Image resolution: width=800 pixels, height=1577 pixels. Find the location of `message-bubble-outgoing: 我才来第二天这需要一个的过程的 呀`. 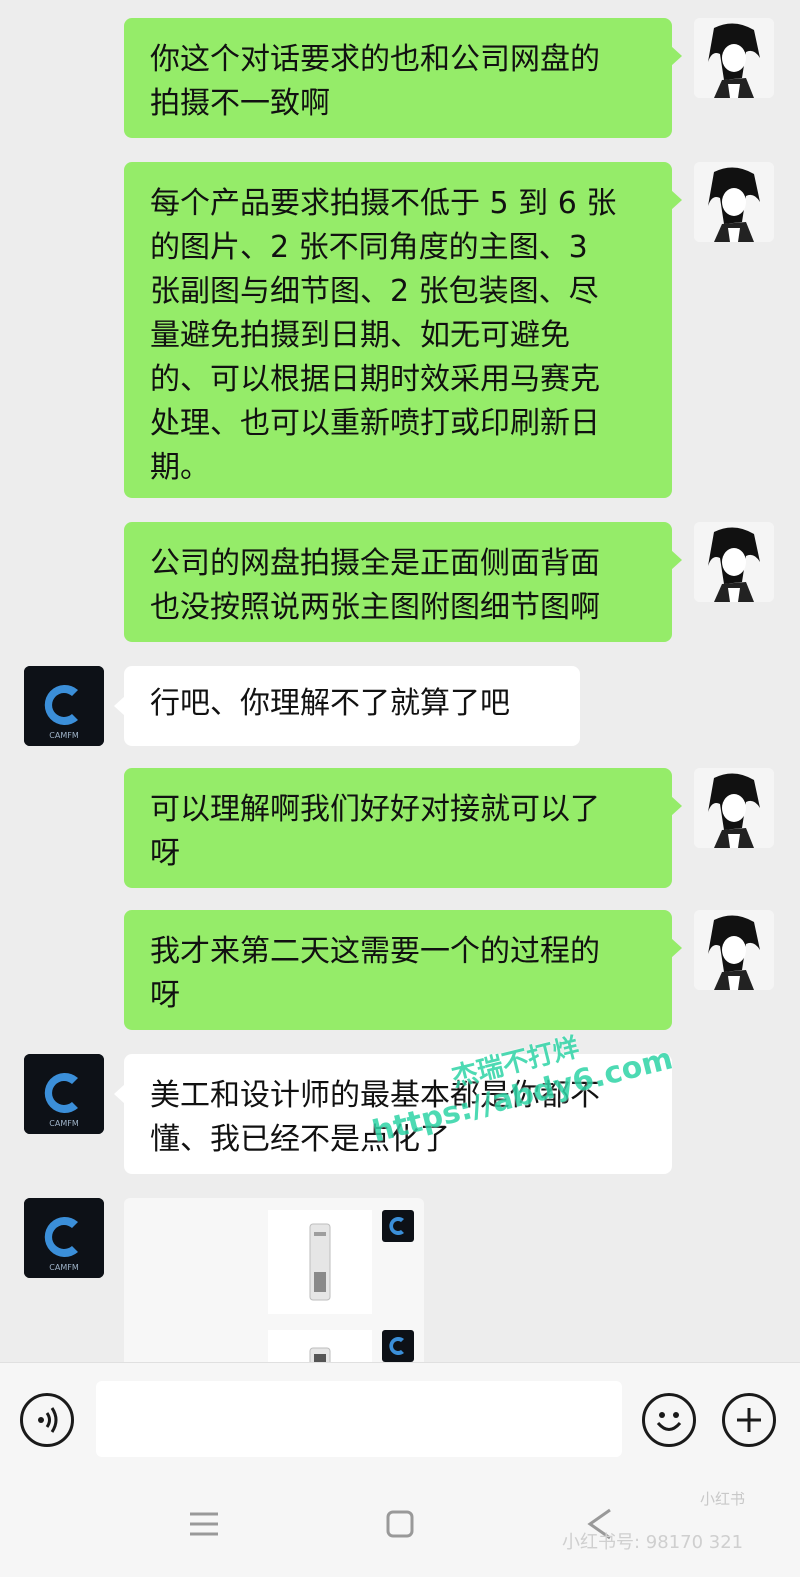

message-bubble-outgoing: 我才来第二天这需要一个的过程的 呀 is located at coordinates (403, 970).